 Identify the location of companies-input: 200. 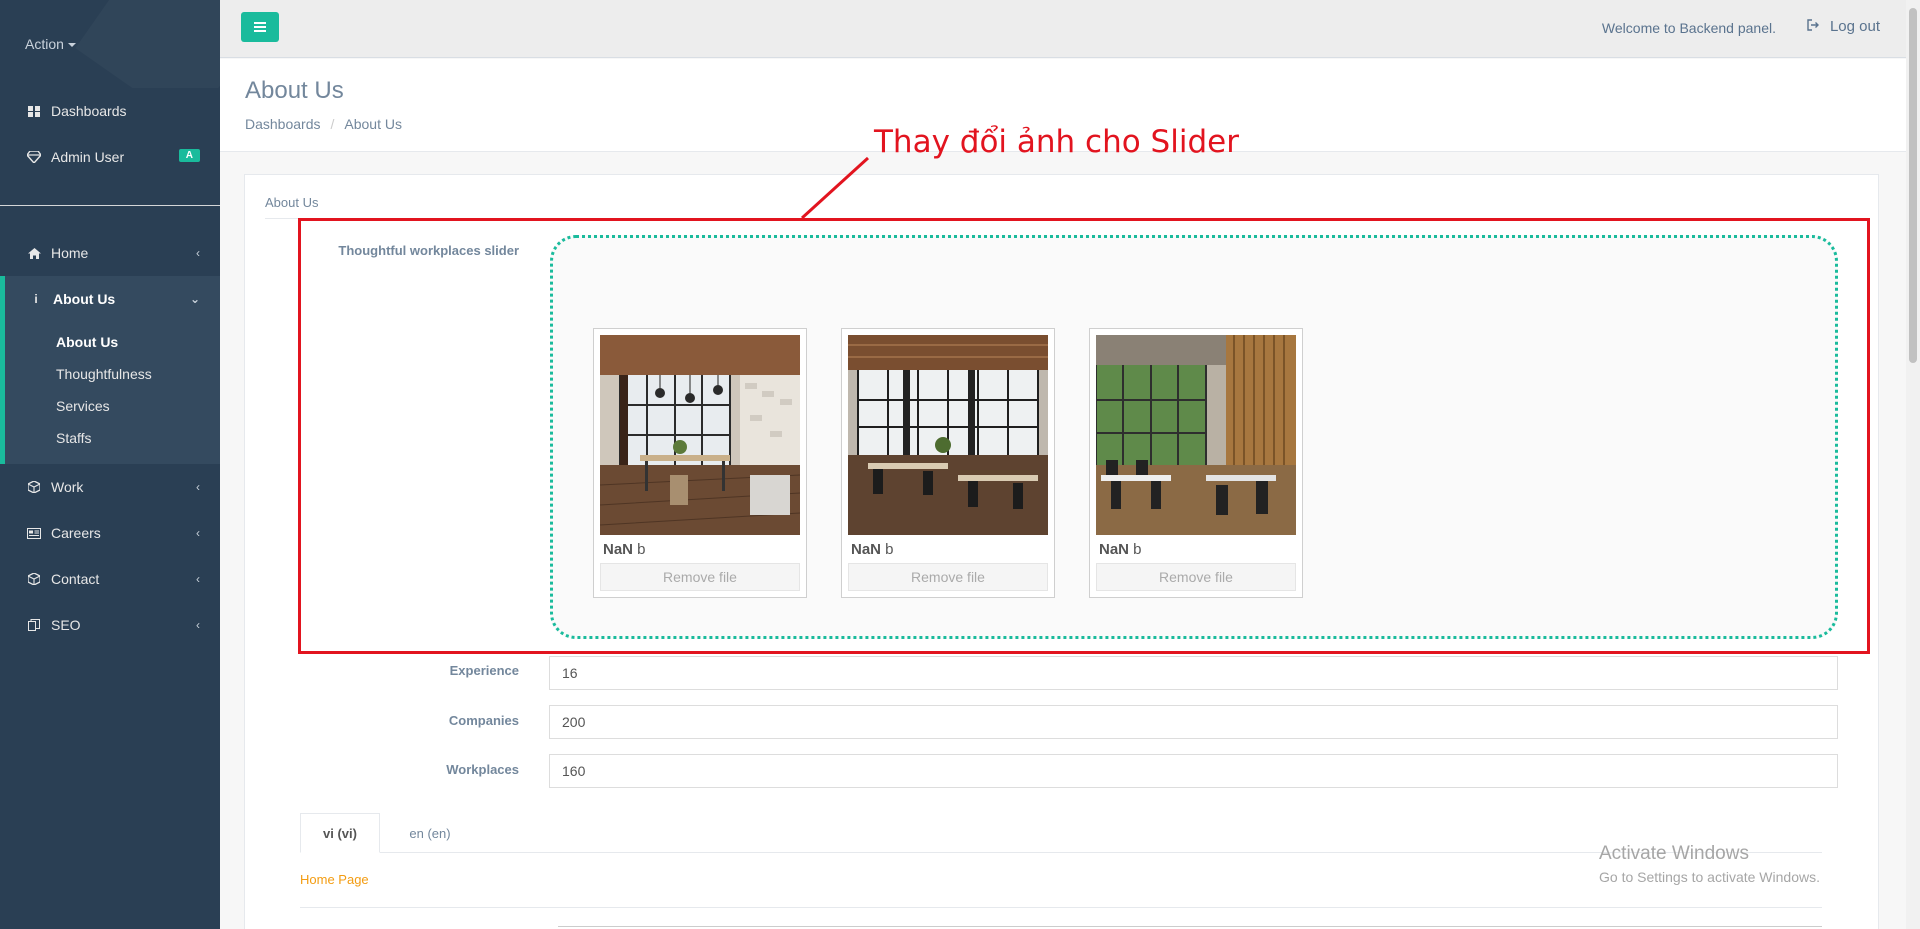
(1193, 722).